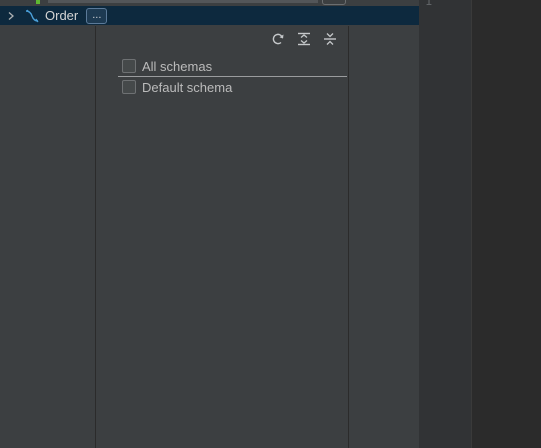 The width and height of the screenshot is (541, 448). I want to click on schema-item-default: Default schema, so click(232, 87).